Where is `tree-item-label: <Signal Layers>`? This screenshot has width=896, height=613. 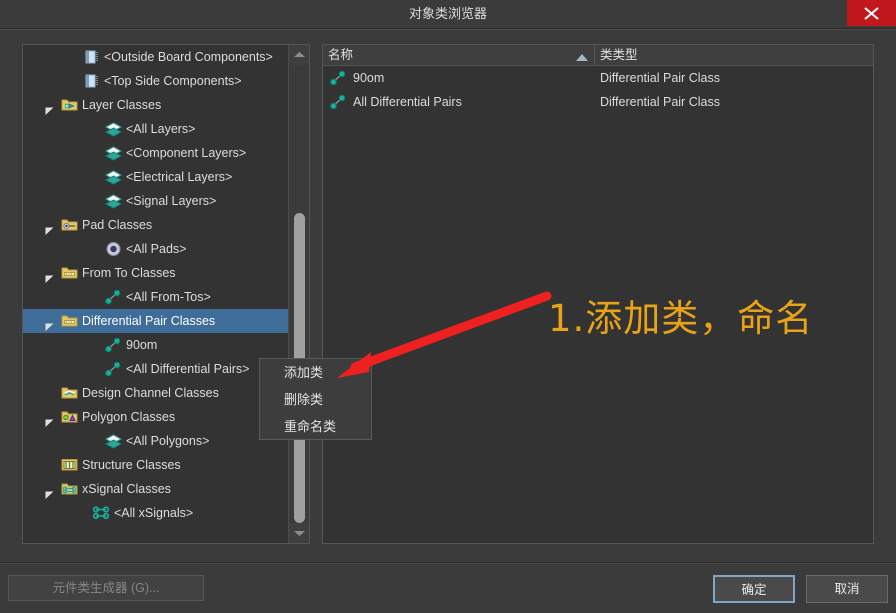
tree-item-label: <Signal Layers> is located at coordinates (171, 201).